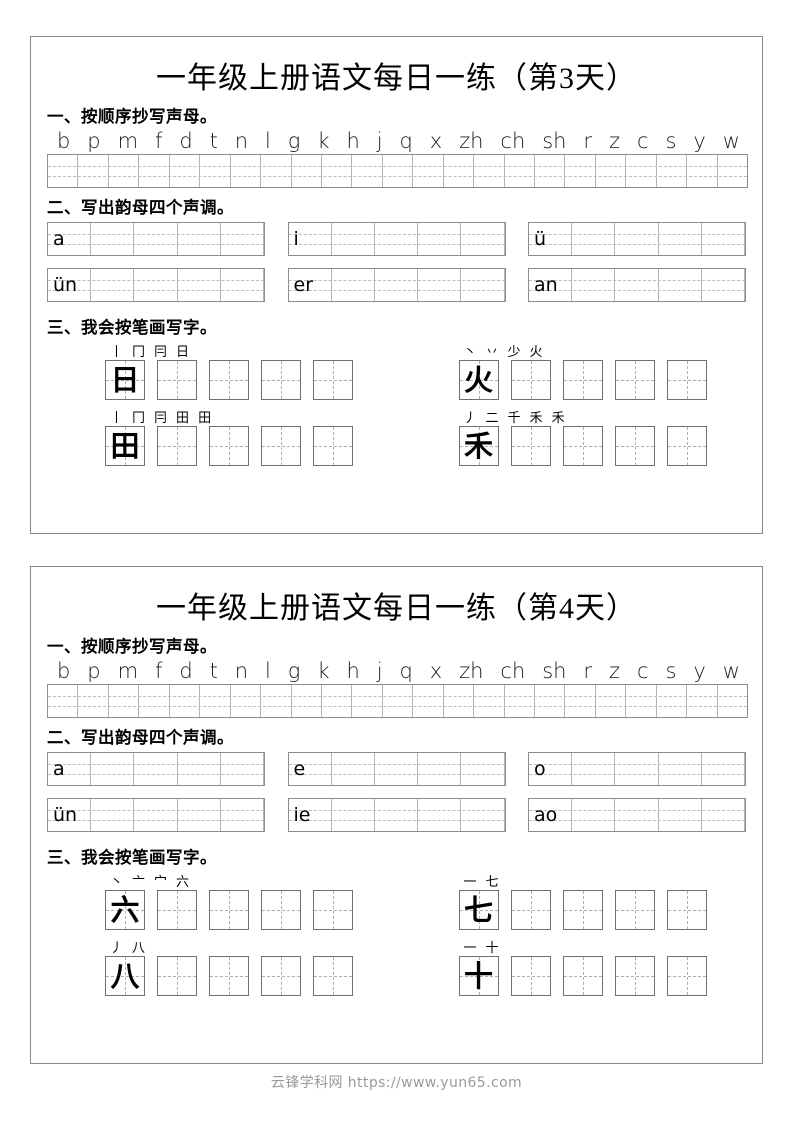 Image resolution: width=793 pixels, height=1122 pixels. Describe the element at coordinates (125, 976) in the screenshot. I see `tianzige-model-box: 八` at that location.